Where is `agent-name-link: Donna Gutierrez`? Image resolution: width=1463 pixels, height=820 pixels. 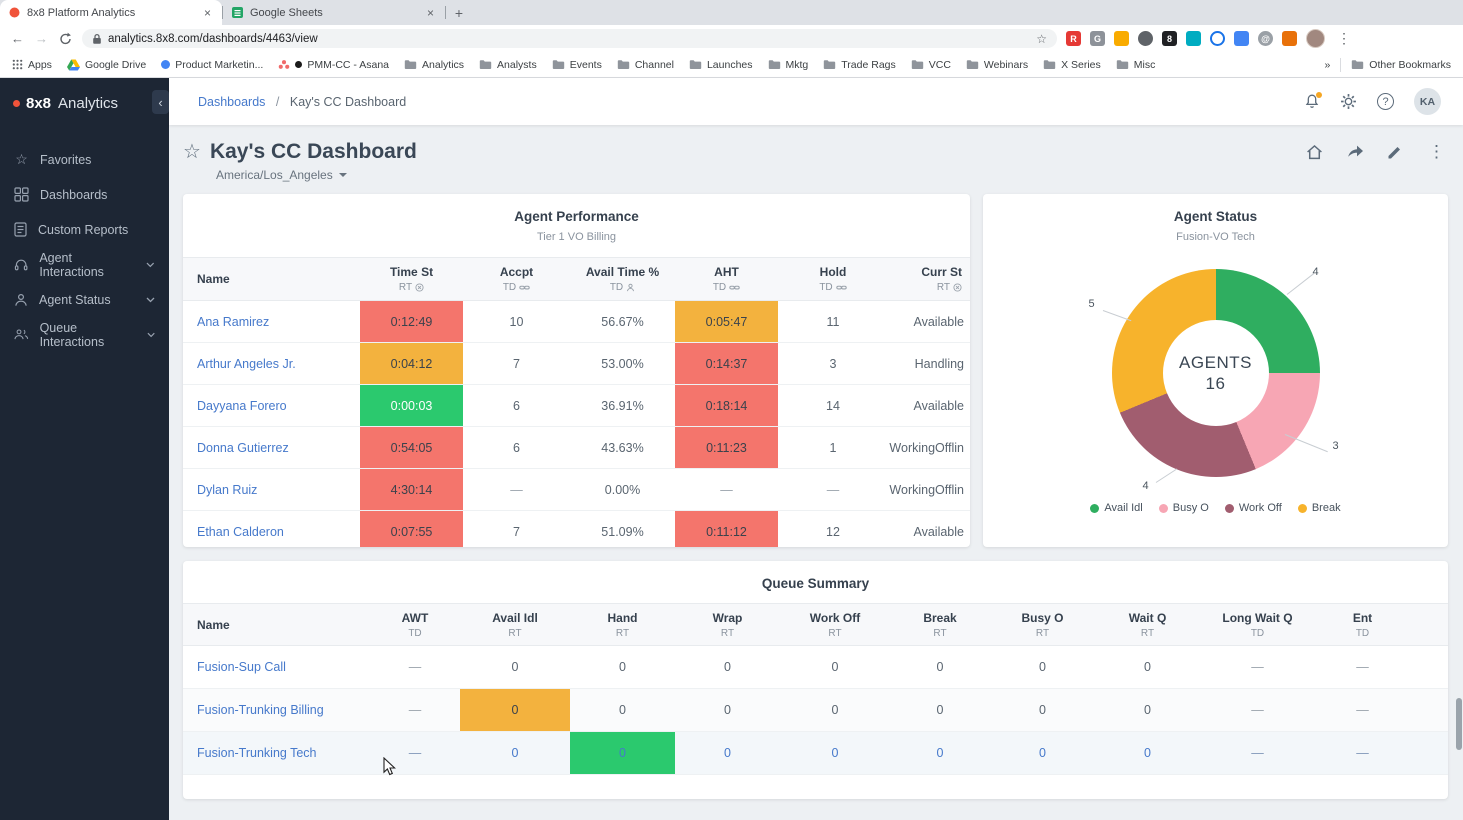
agent-name-link: Donna Gutierrez is located at coordinates (271, 447).